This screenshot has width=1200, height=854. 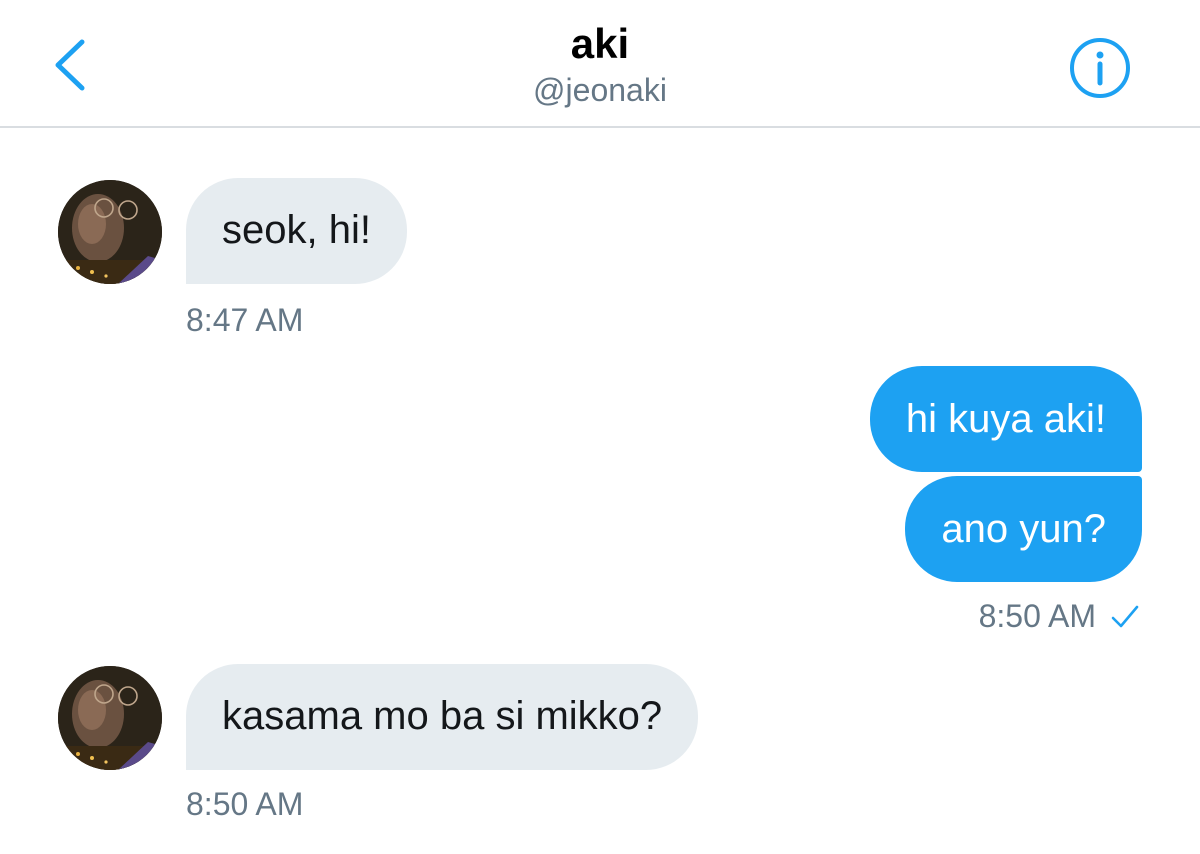 I want to click on conversation-header: aki @jeonaki, so click(x=600, y=64).